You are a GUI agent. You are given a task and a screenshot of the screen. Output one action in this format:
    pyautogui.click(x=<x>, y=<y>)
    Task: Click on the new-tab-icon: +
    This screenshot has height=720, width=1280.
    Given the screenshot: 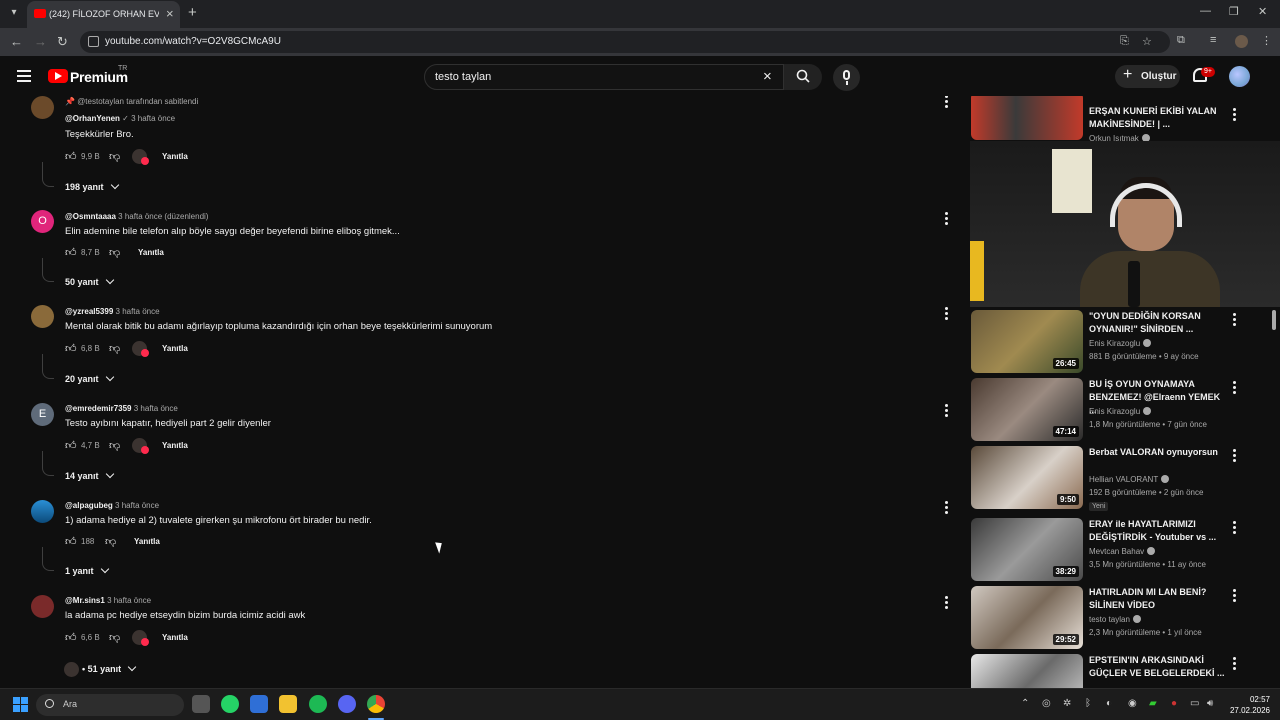 What is the action you would take?
    pyautogui.click(x=192, y=12)
    